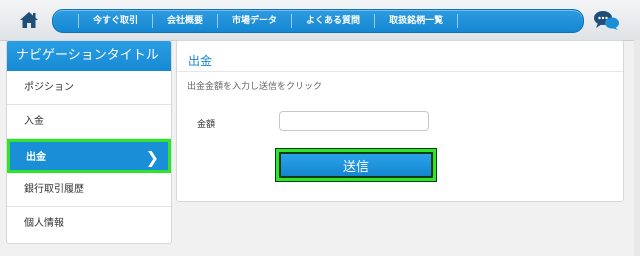 This screenshot has width=640, height=256. I want to click on main-nav: 今すぐ取引 会社概要 市場データ よくある質問 取扱銘柄一覧, so click(268, 21).